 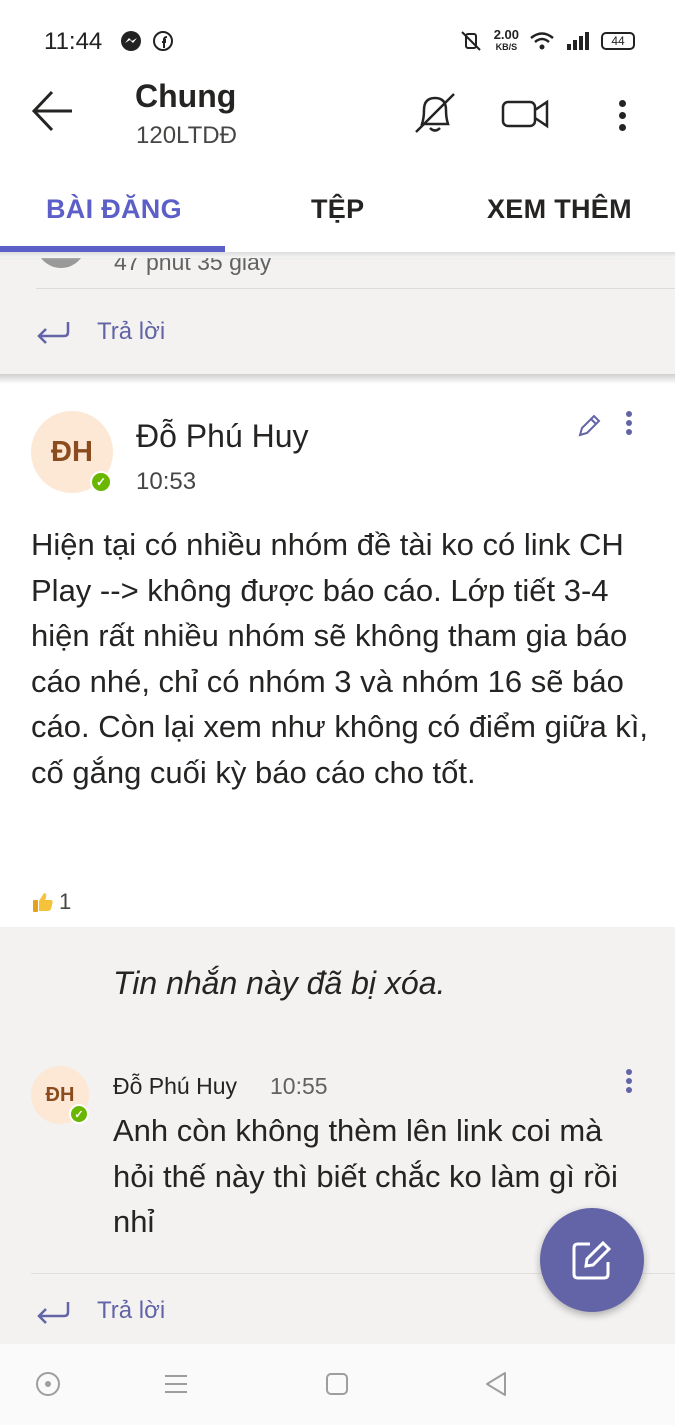 I want to click on assistant-icon, so click(x=48, y=1384).